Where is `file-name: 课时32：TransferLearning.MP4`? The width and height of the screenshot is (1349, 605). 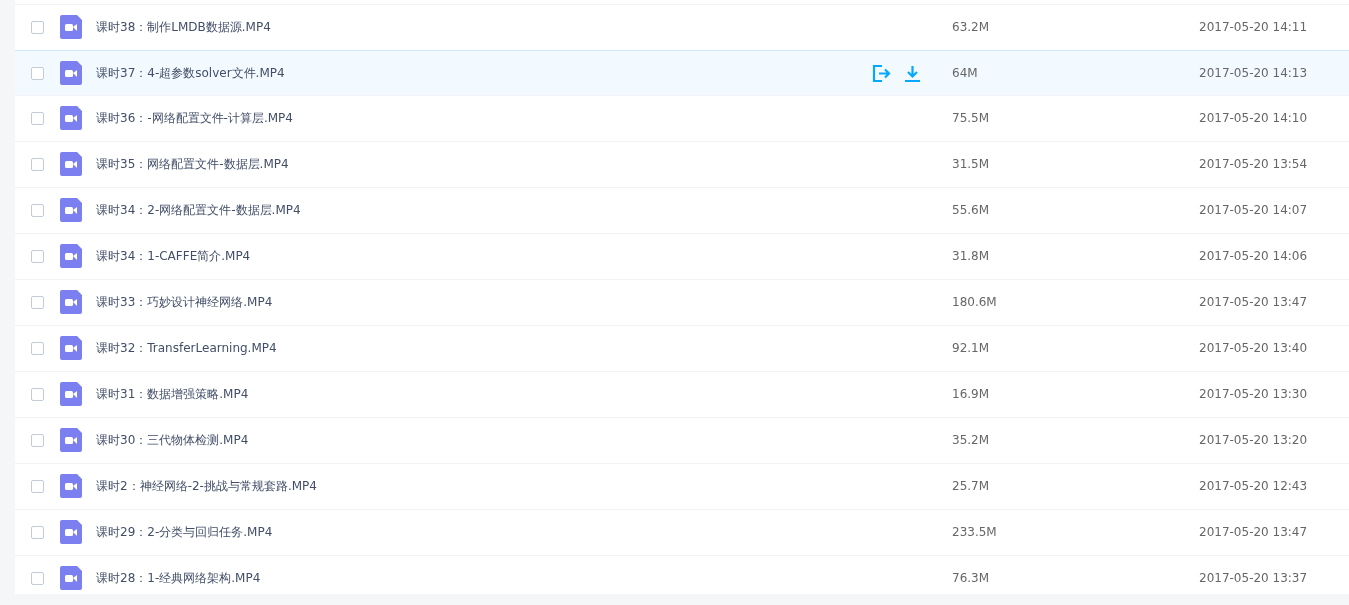 file-name: 课时32：TransferLearning.MP4 is located at coordinates (484, 348).